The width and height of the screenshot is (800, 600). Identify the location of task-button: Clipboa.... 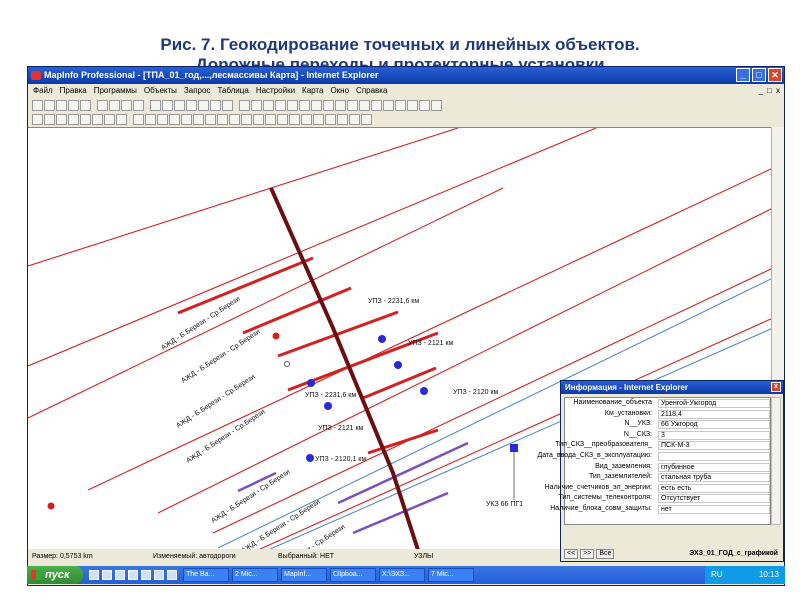
(353, 575).